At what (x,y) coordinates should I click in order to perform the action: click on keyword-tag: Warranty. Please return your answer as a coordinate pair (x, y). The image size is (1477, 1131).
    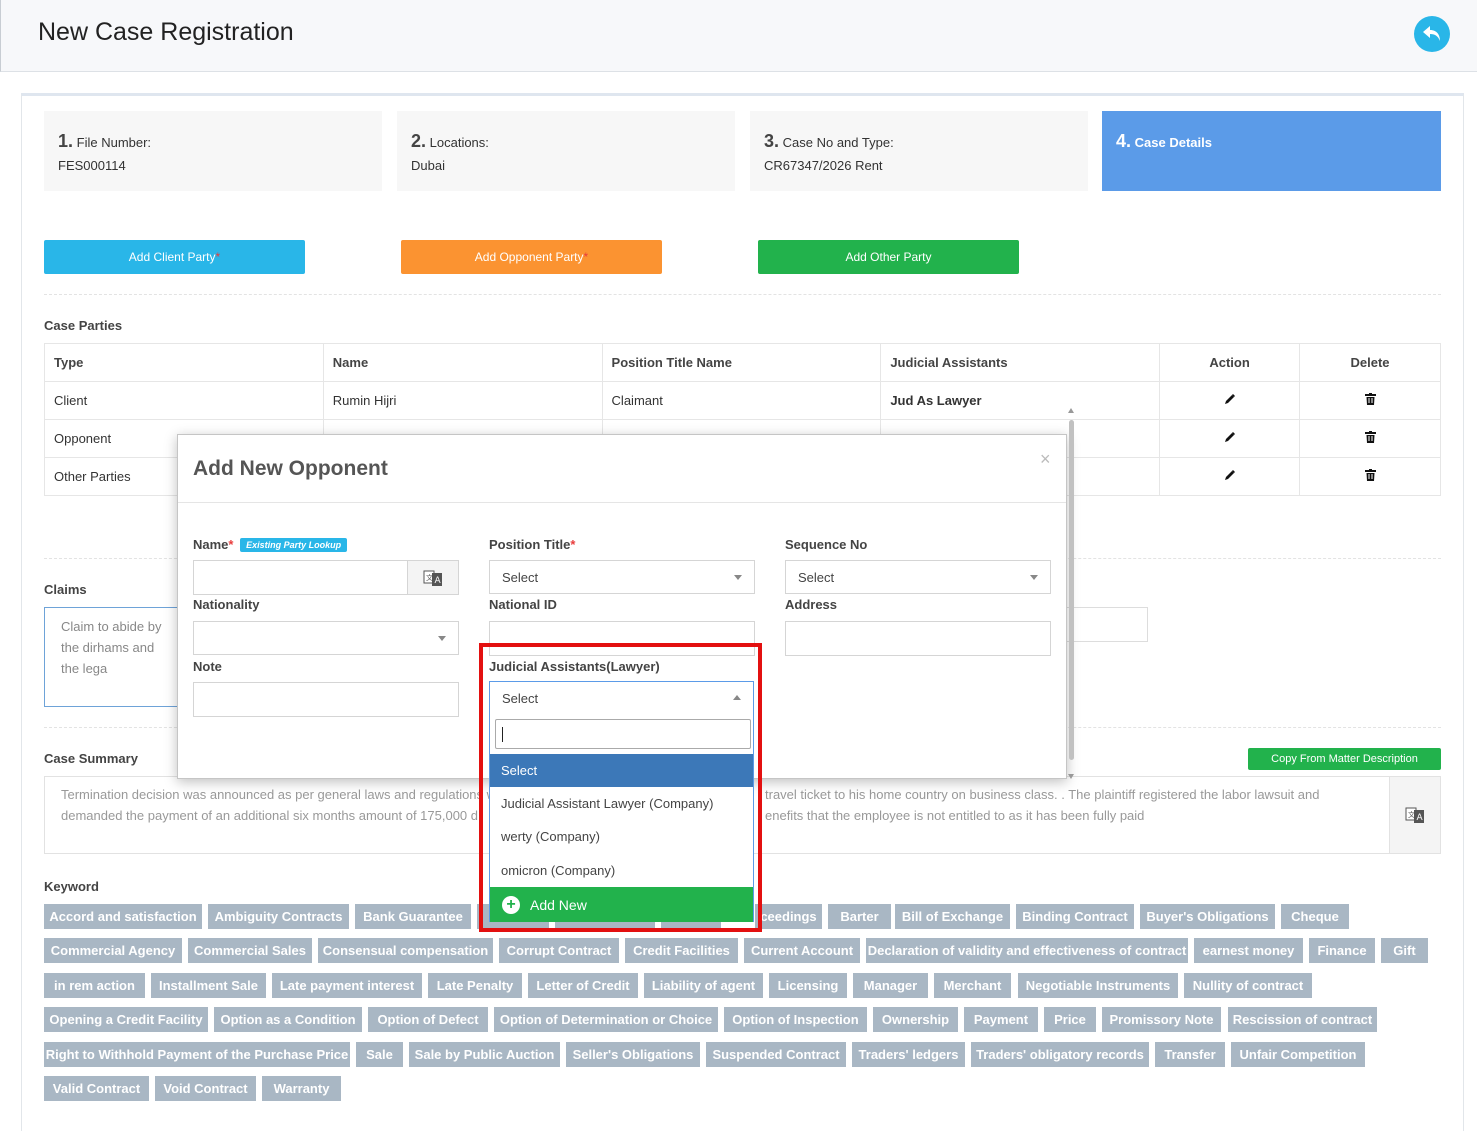
    Looking at the image, I should click on (301, 1088).